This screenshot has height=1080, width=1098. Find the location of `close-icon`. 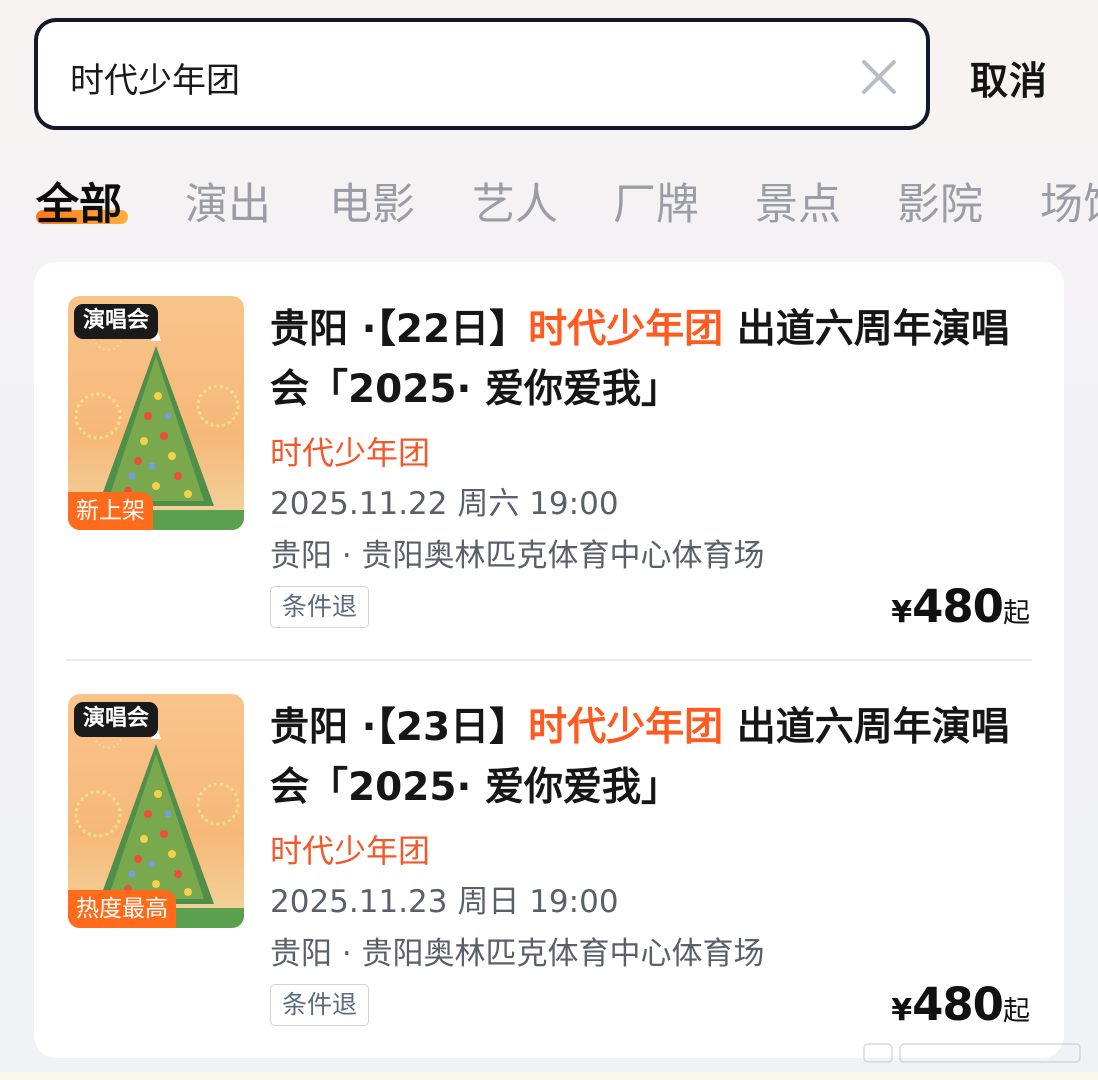

close-icon is located at coordinates (879, 77).